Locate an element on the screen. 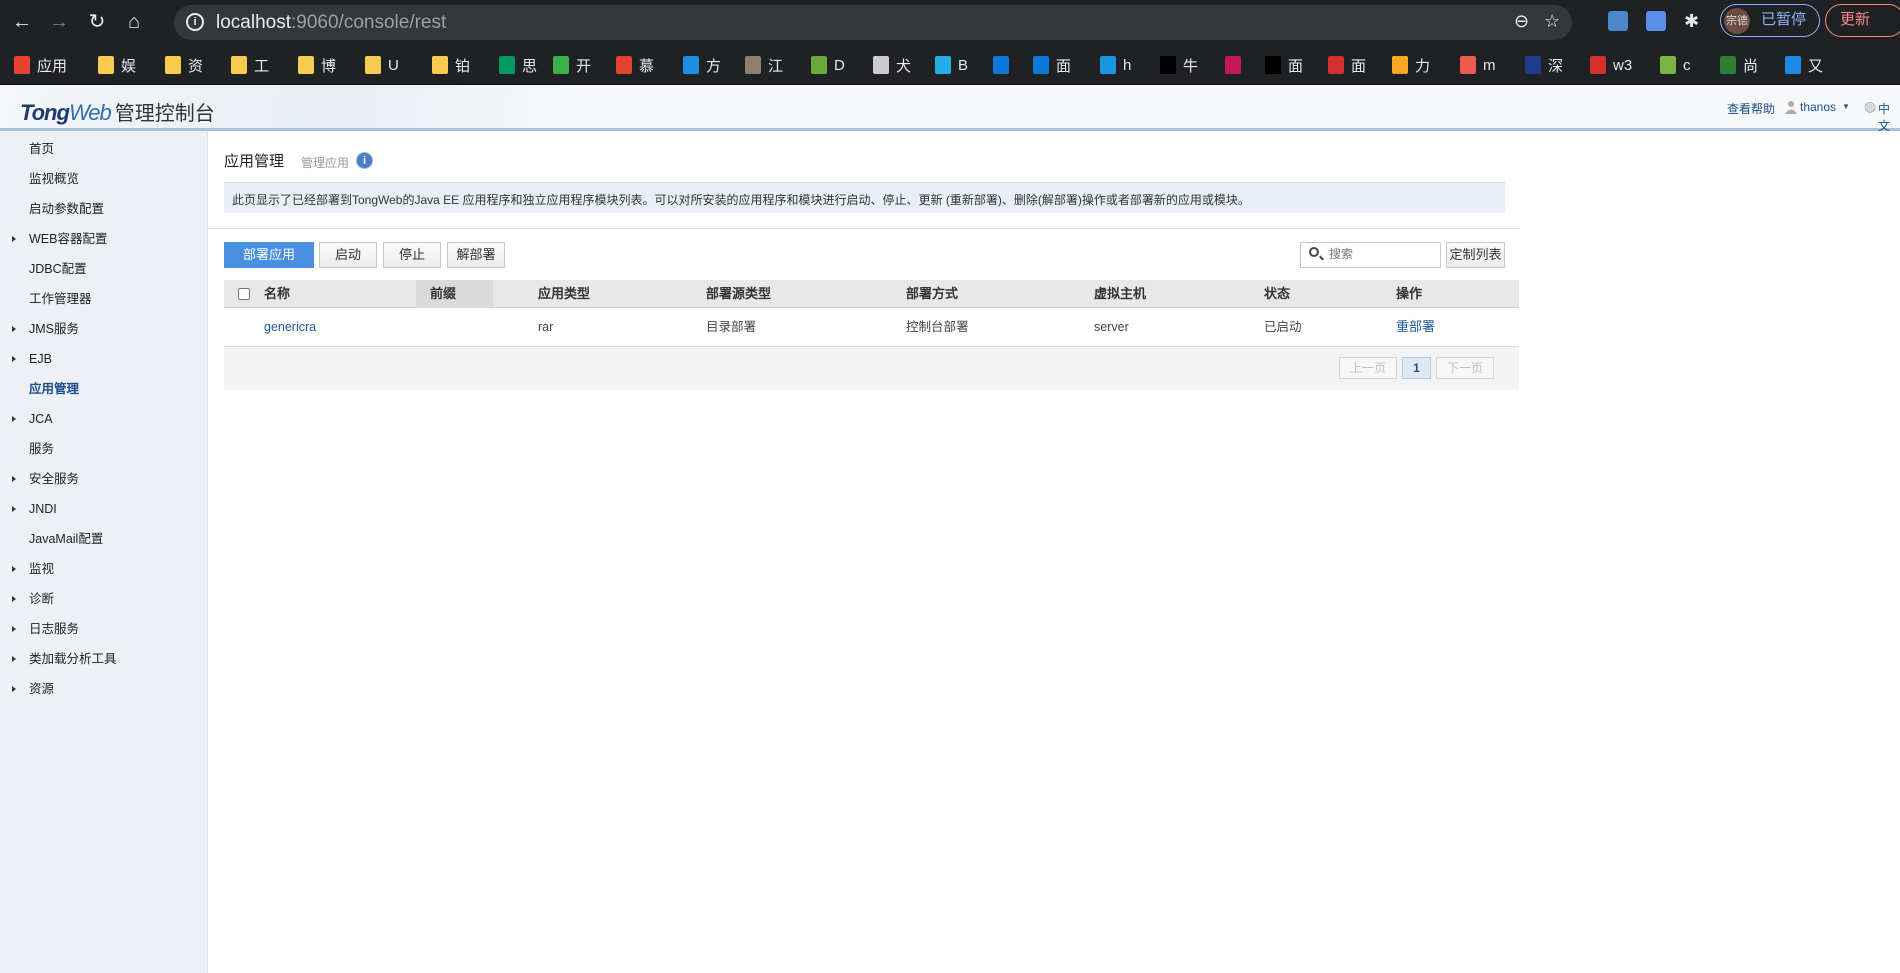 This screenshot has height=973, width=1900. bookmark-item: U is located at coordinates (382, 65).